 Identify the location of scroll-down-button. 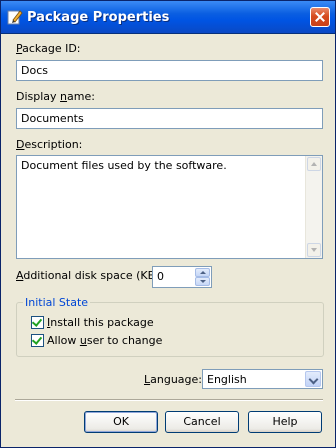
(314, 250).